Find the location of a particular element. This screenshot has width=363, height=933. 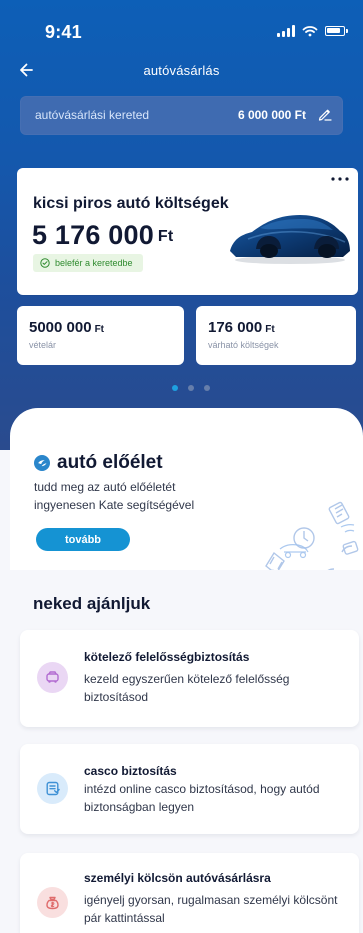

money-bag-icon is located at coordinates (52, 903).